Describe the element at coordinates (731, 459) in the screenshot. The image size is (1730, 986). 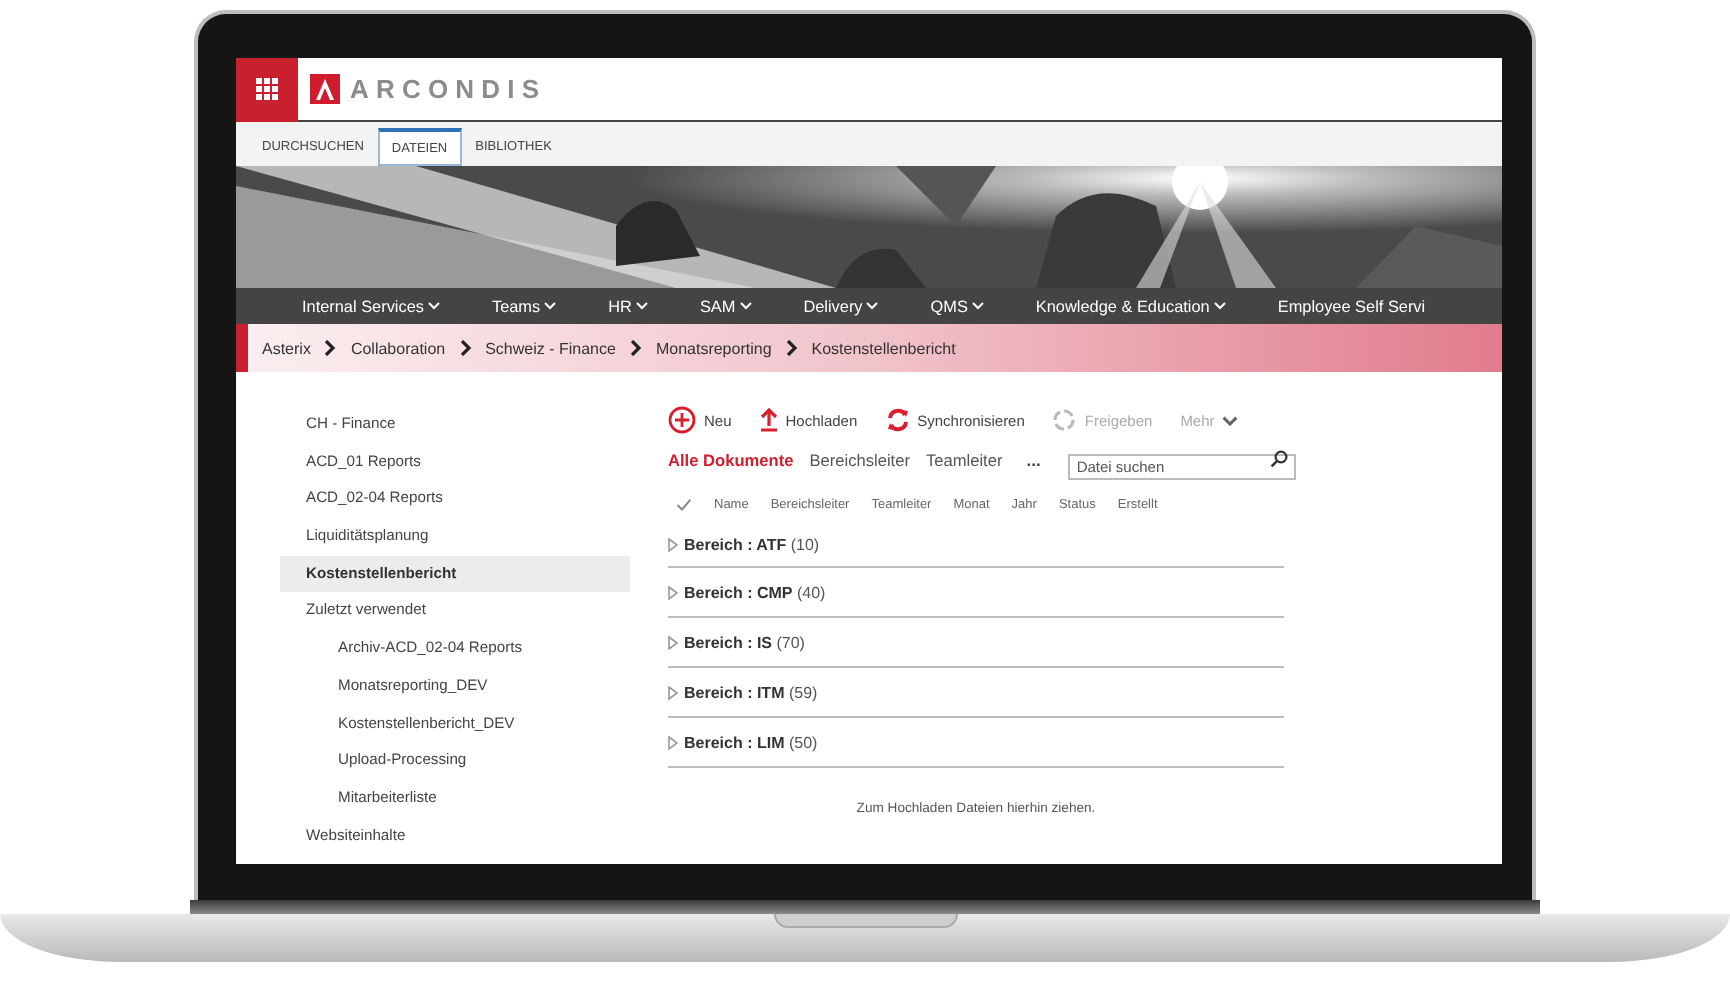
I see `view-tab: Alle Dokumente` at that location.